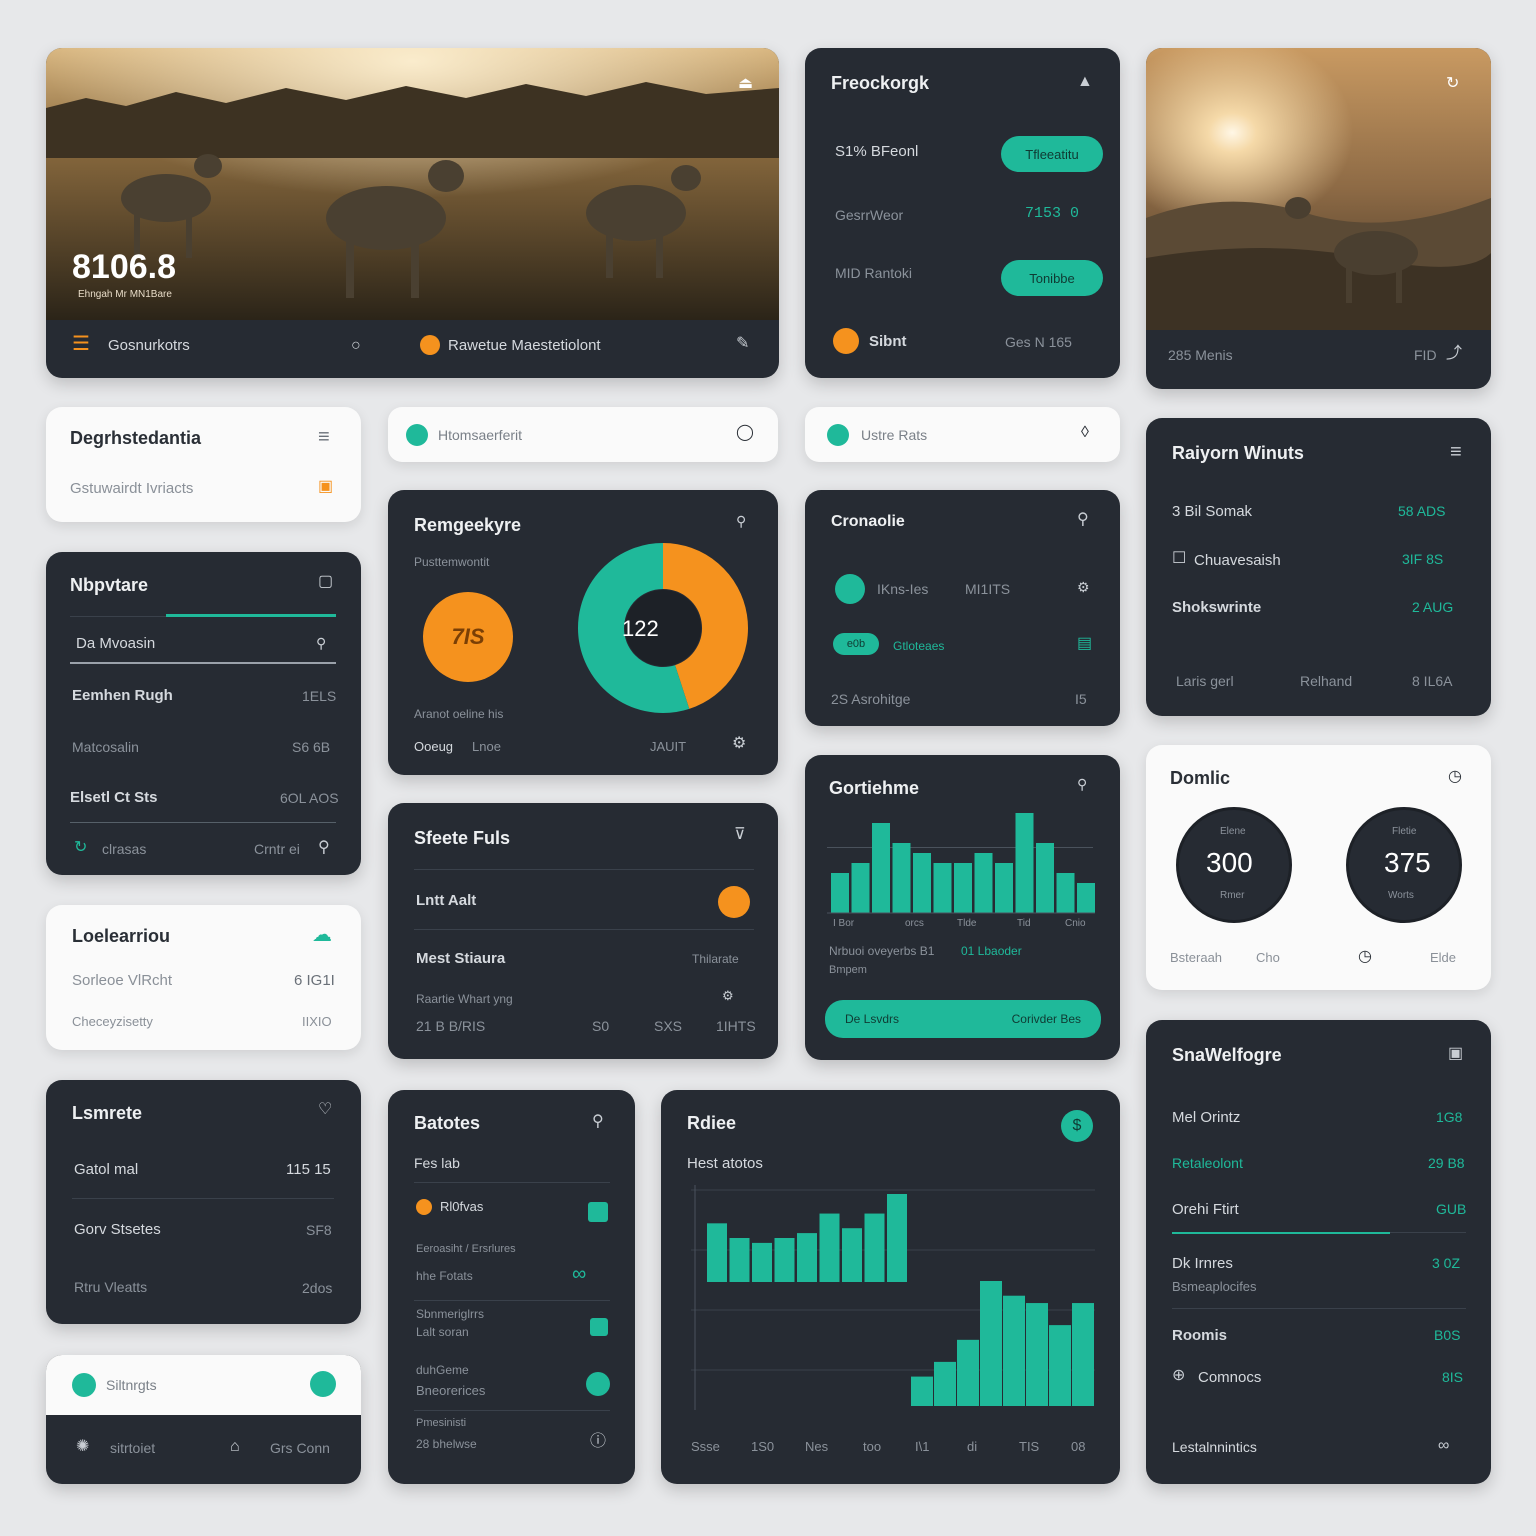  I want to click on status-dot, so click(846, 341).